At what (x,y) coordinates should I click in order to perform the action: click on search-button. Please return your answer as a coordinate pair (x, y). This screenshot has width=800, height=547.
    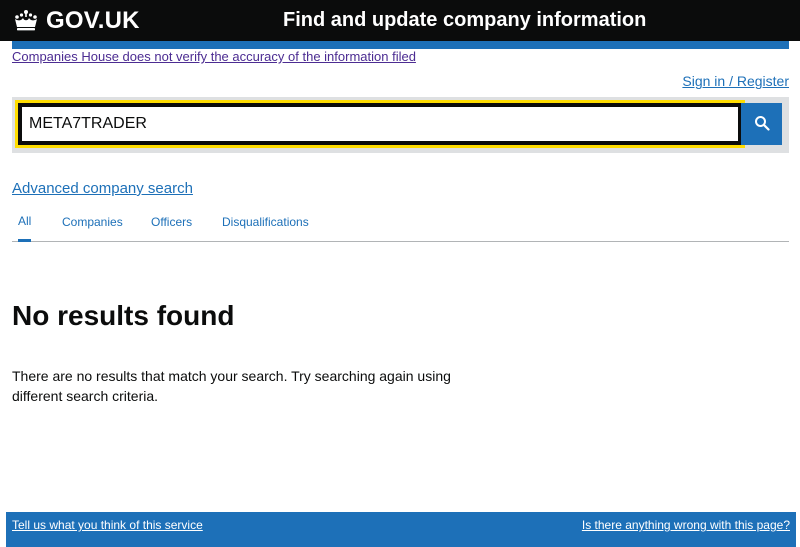
    Looking at the image, I should click on (761, 124).